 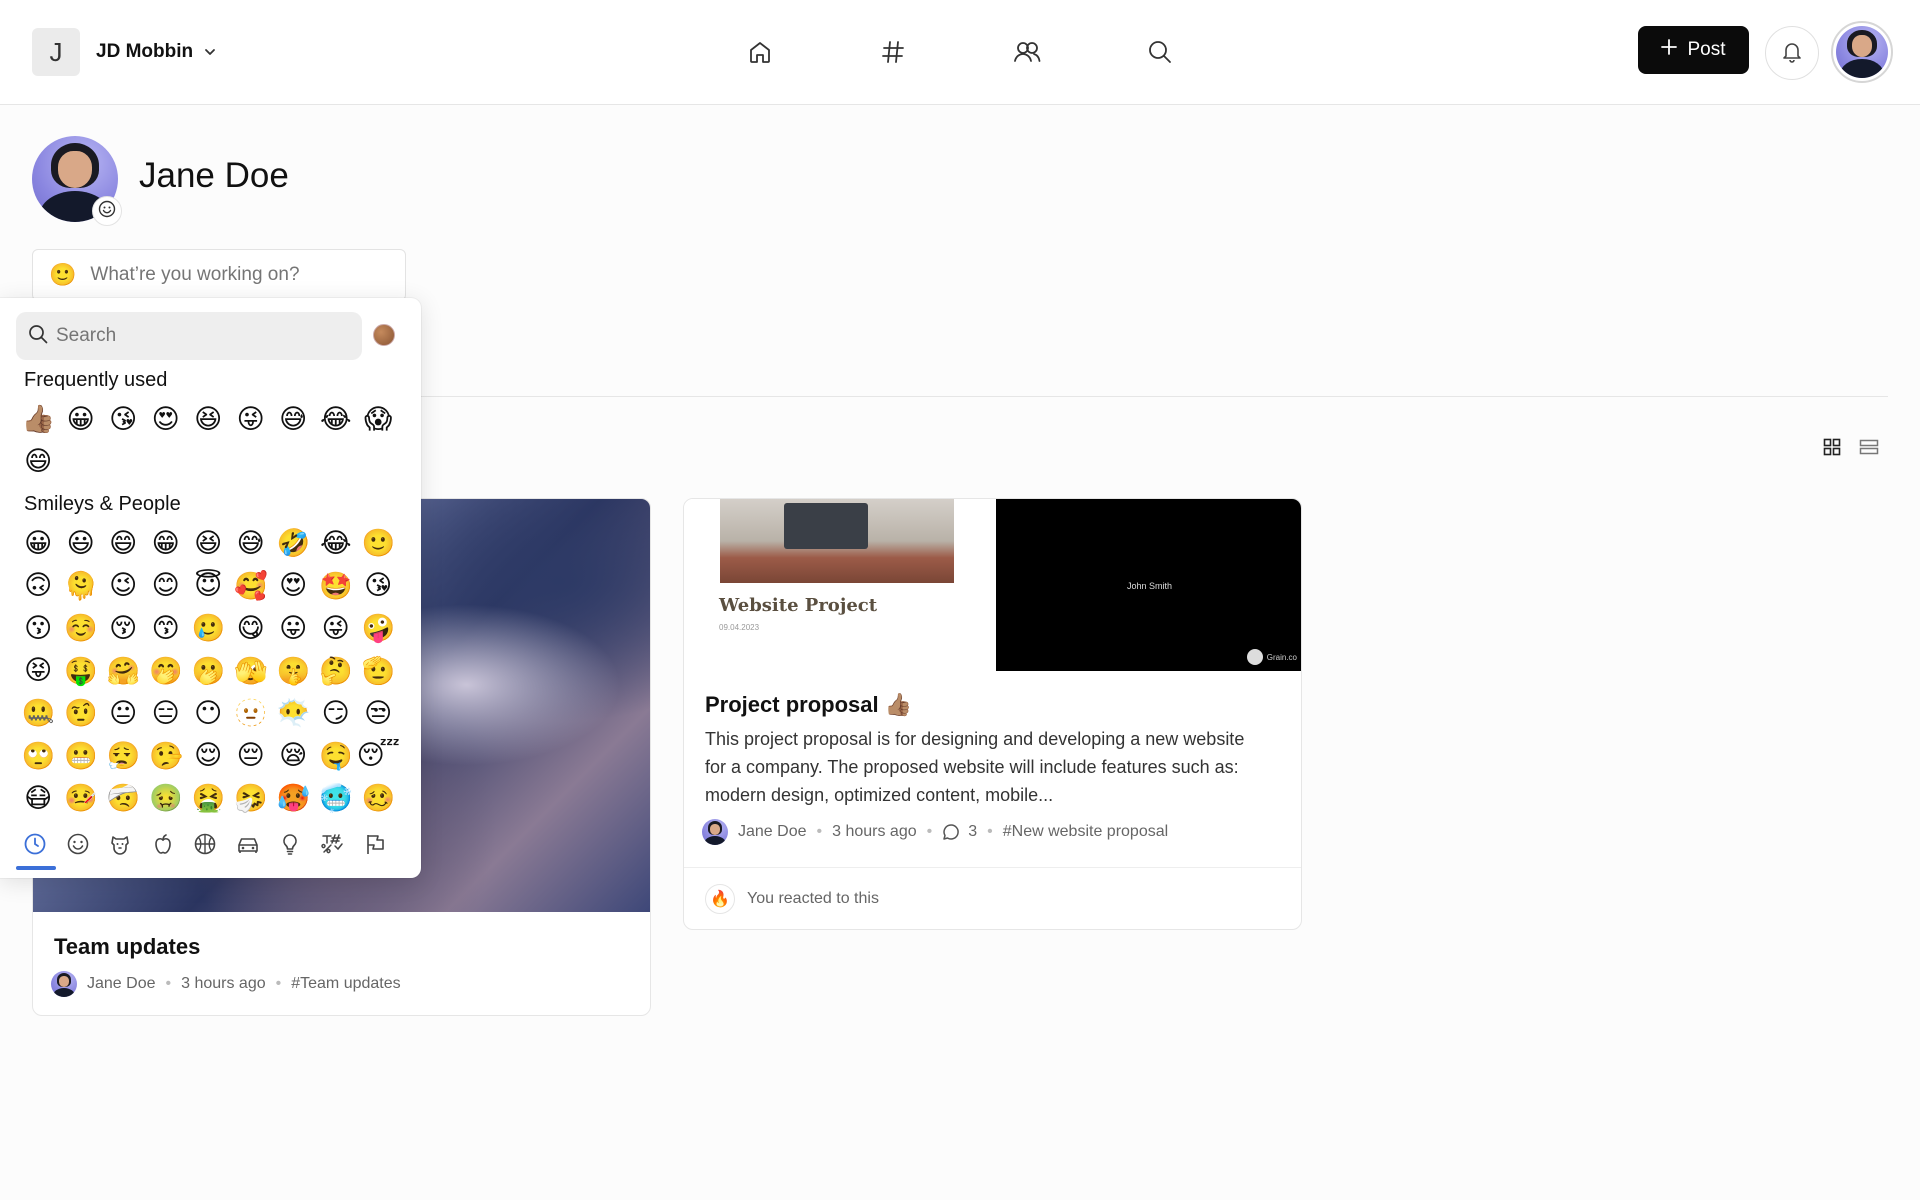 What do you see at coordinates (1693, 50) in the screenshot?
I see `post-button: Post` at bounding box center [1693, 50].